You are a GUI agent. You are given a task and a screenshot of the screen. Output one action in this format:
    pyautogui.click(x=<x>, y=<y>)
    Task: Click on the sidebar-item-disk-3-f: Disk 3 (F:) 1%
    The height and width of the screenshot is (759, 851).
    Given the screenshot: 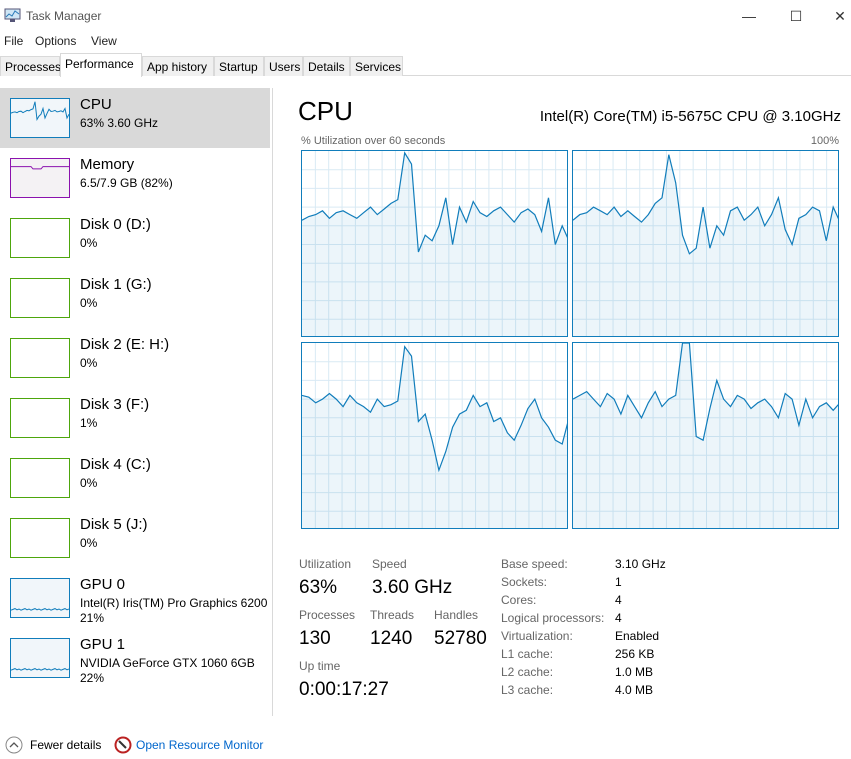 What is the action you would take?
    pyautogui.click(x=135, y=418)
    